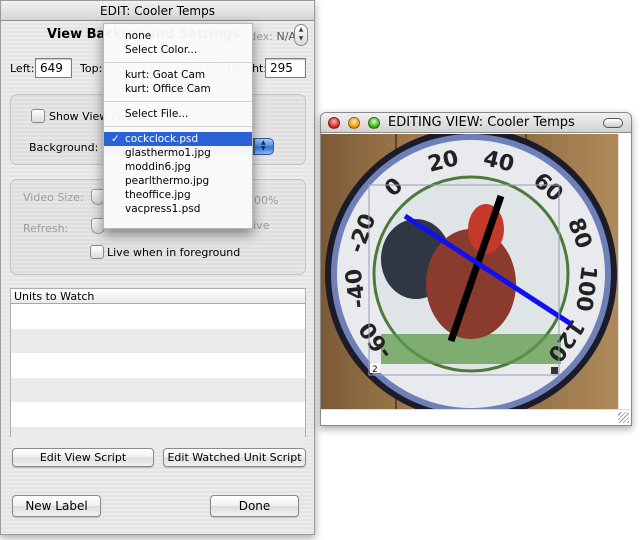 This screenshot has width=640, height=540. Describe the element at coordinates (234, 457) in the screenshot. I see `edit-watched-unit-script-button: Edit Watched Unit Script` at that location.